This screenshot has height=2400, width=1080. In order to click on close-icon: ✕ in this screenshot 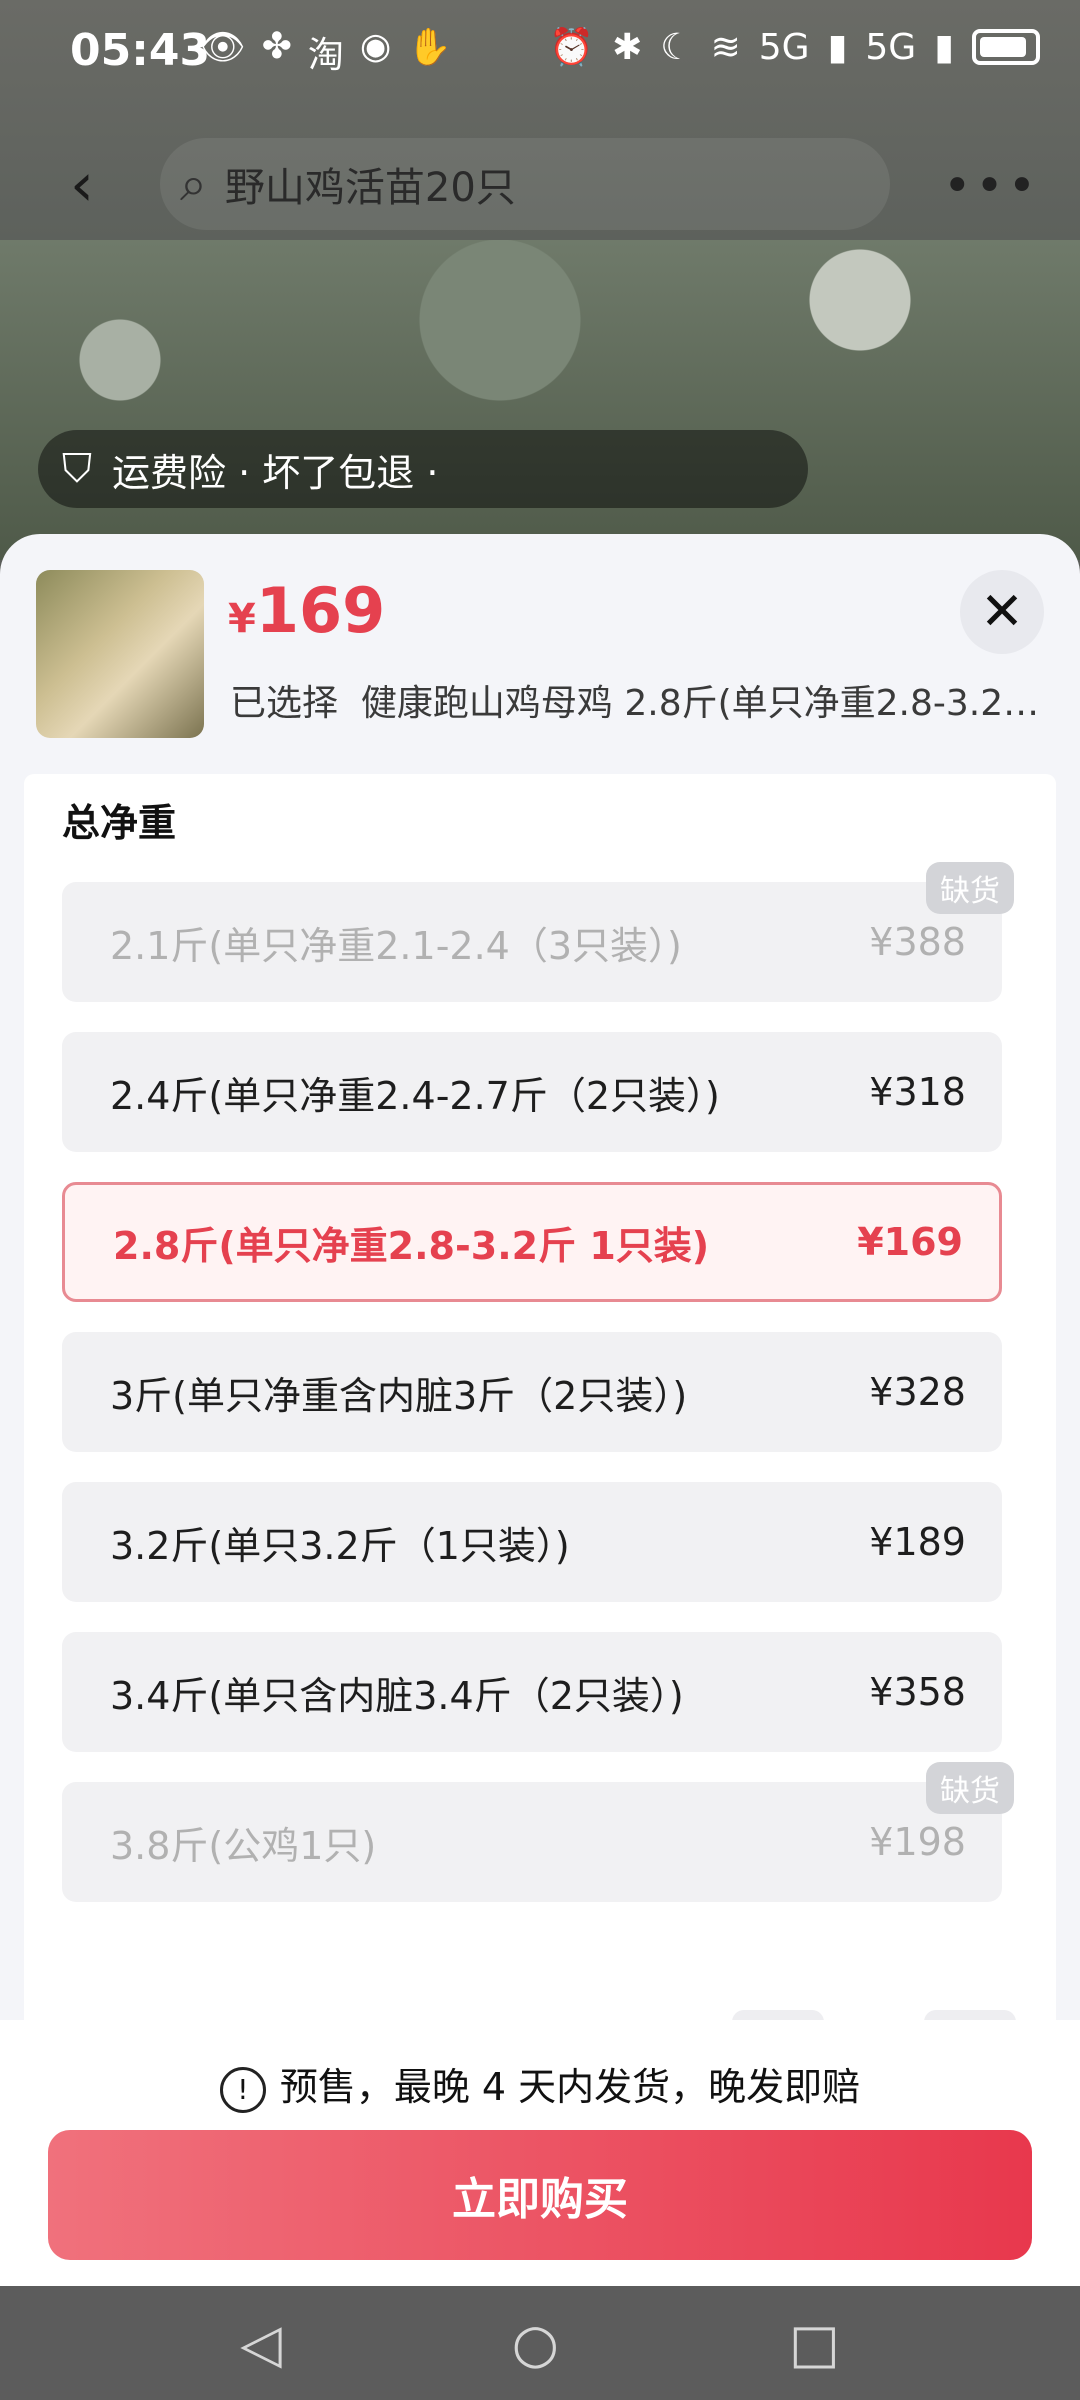, I will do `click(1002, 612)`.